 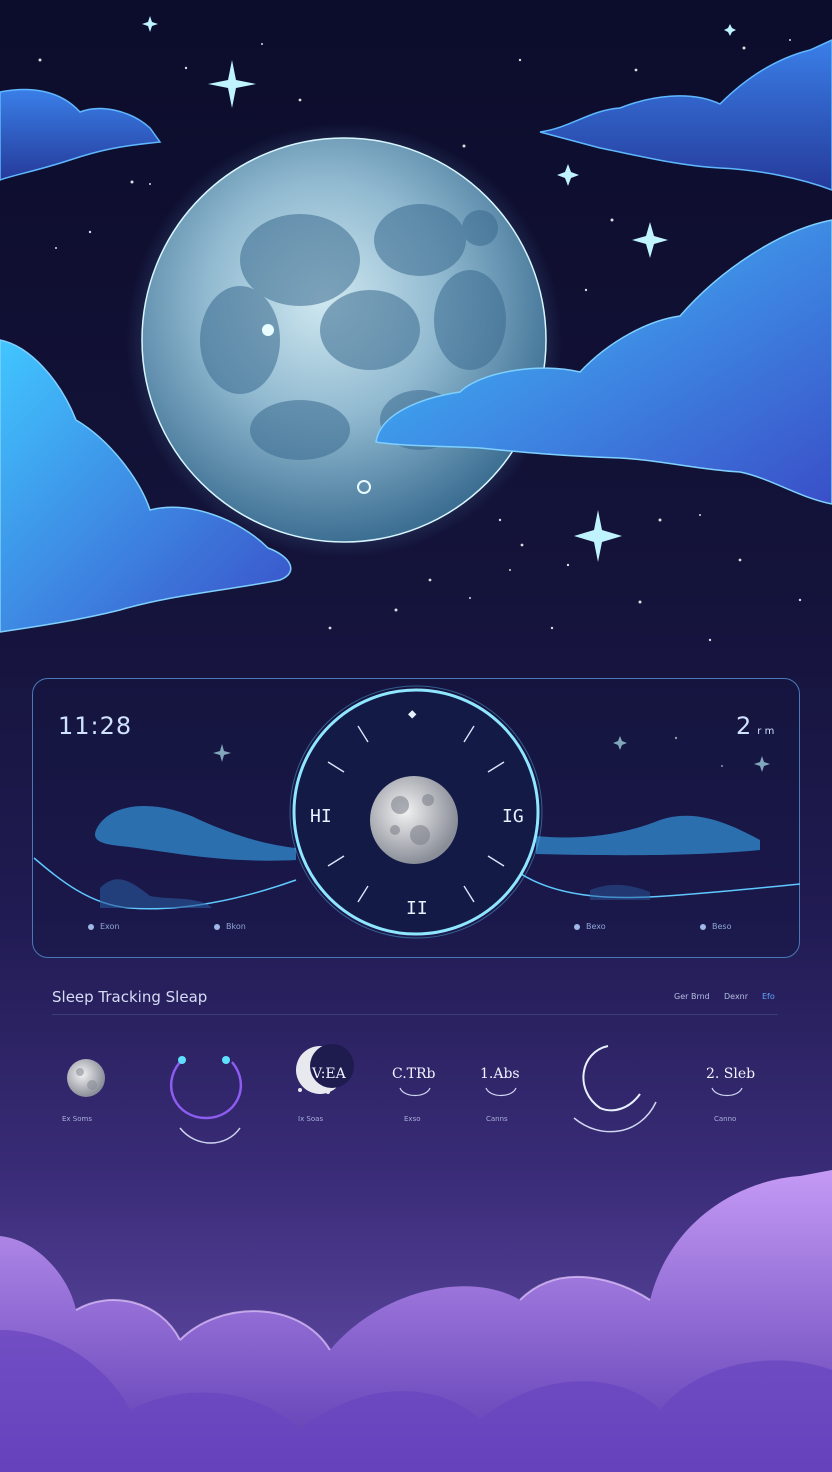 I want to click on stat-label: Canns, so click(x=497, y=1119).